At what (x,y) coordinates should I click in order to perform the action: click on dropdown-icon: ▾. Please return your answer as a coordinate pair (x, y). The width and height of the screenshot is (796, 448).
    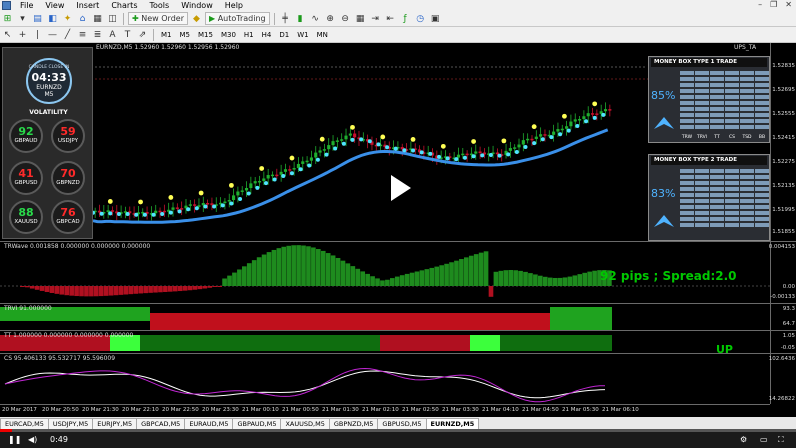
    Looking at the image, I should click on (22, 18).